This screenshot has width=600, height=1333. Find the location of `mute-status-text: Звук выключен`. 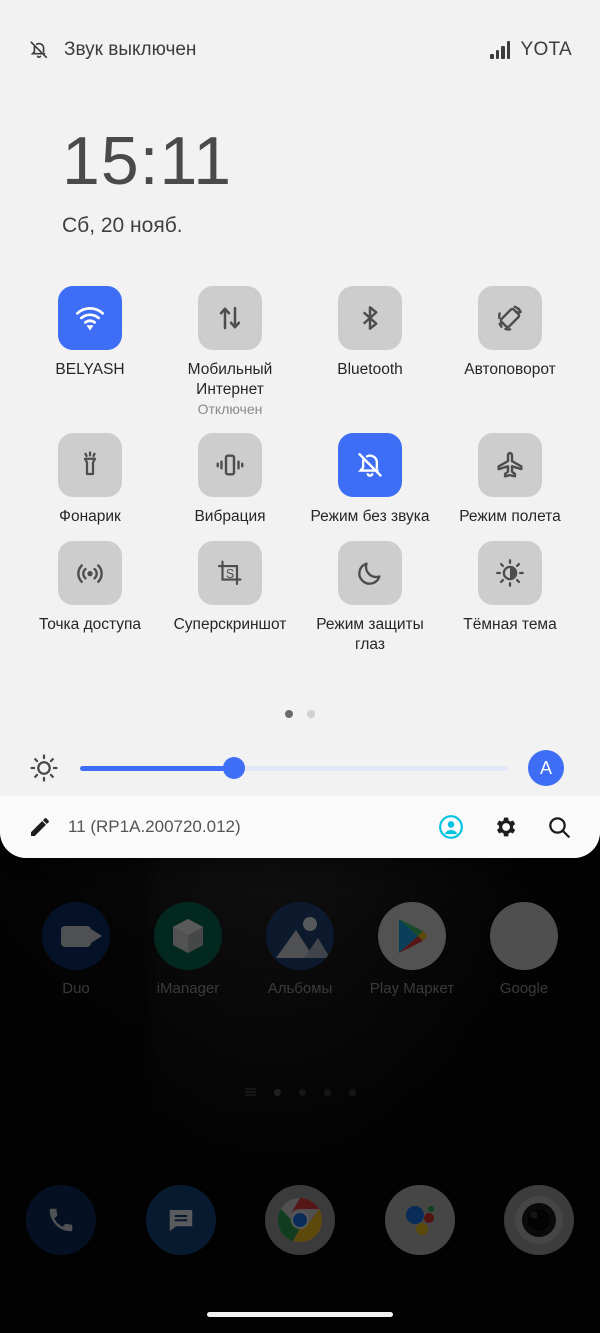

mute-status-text: Звук выключен is located at coordinates (130, 49).